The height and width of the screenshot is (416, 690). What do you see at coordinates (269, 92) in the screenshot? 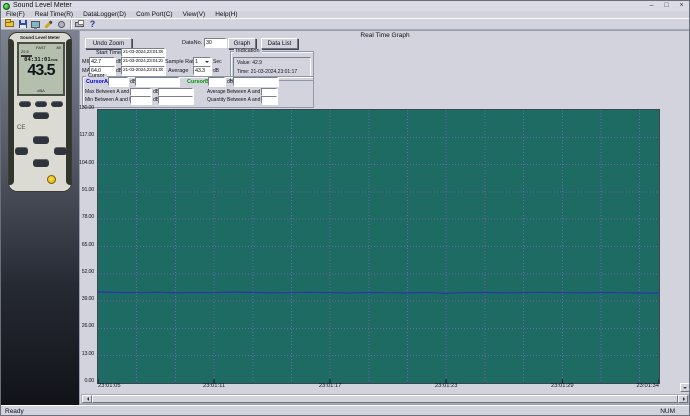
I see `avg-between-input` at bounding box center [269, 92].